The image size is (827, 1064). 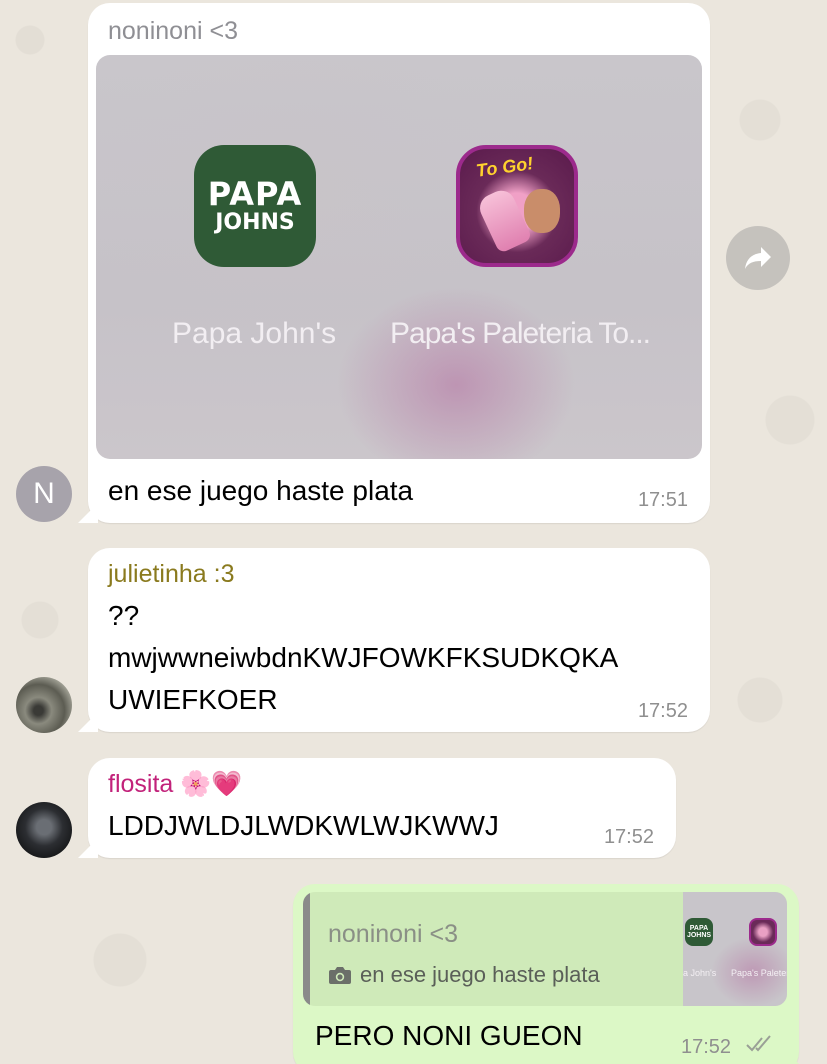 I want to click on thumb-label: a John's, so click(x=700, y=973).